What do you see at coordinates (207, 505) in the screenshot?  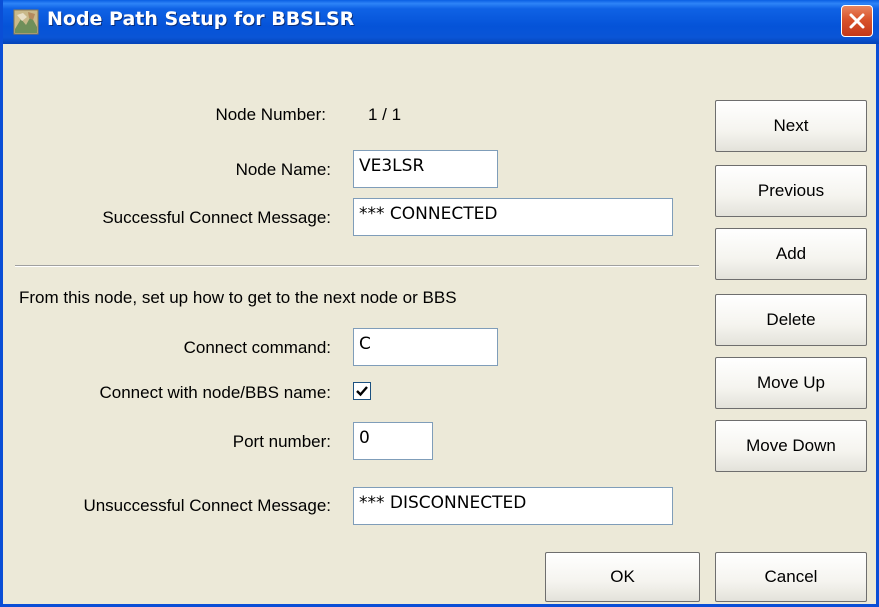 I see `unsuccess-msg-label: Unsuccessful Connect Message:` at bounding box center [207, 505].